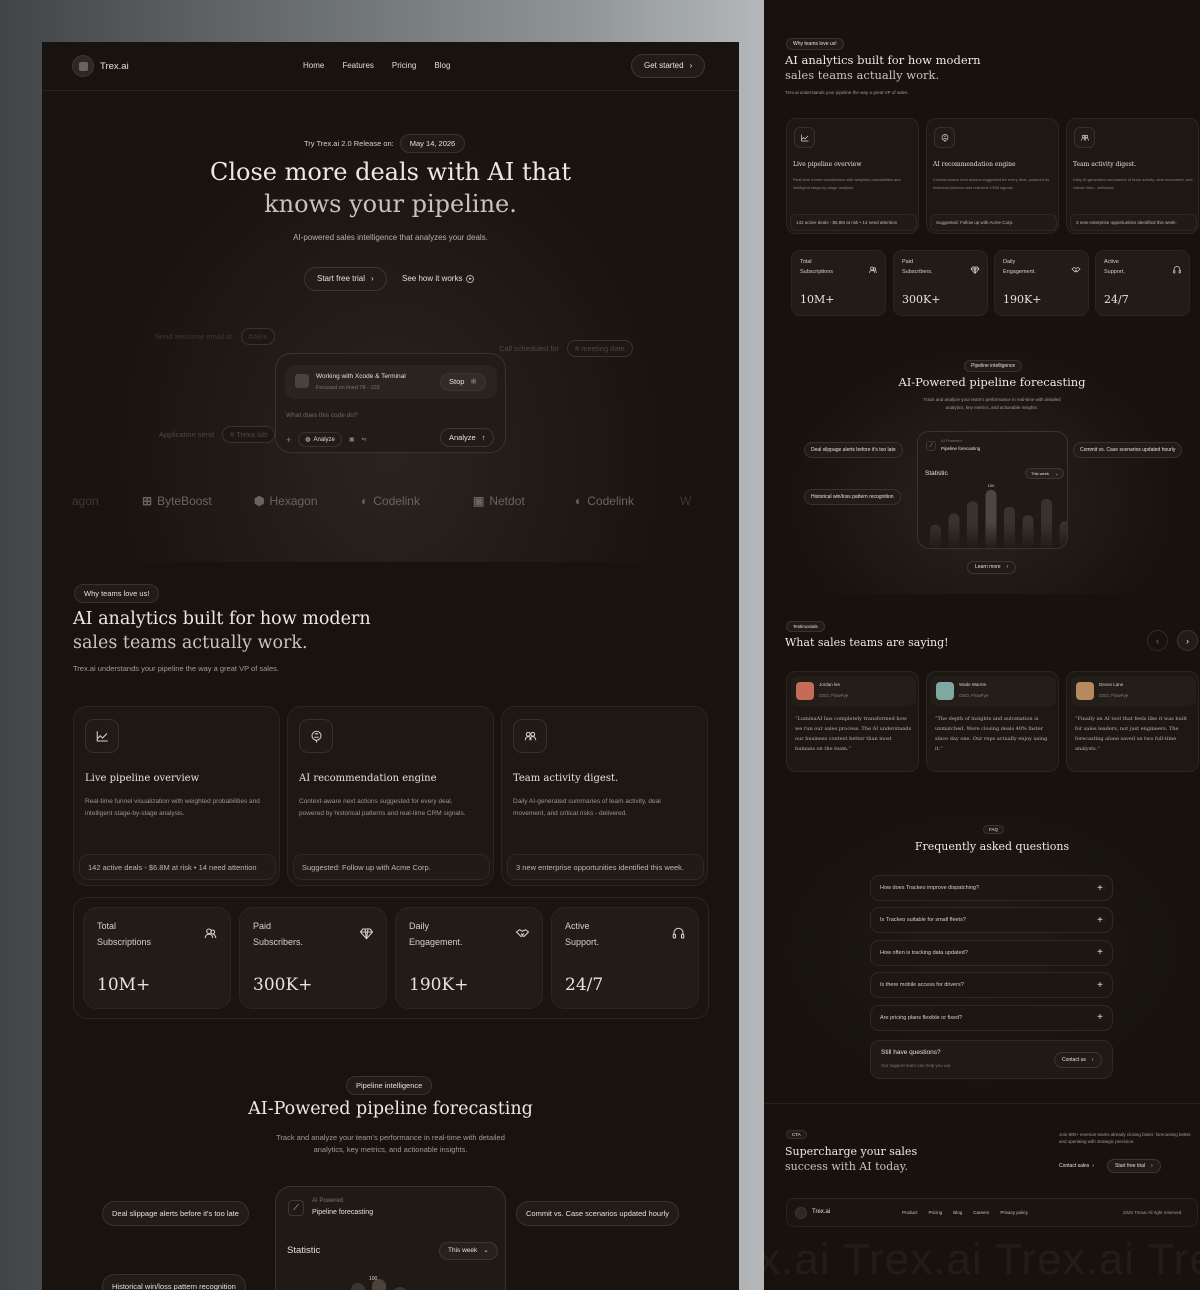 Image resolution: width=1200 pixels, height=1290 pixels. I want to click on prompt-placeholder: What does this code do?, so click(322, 415).